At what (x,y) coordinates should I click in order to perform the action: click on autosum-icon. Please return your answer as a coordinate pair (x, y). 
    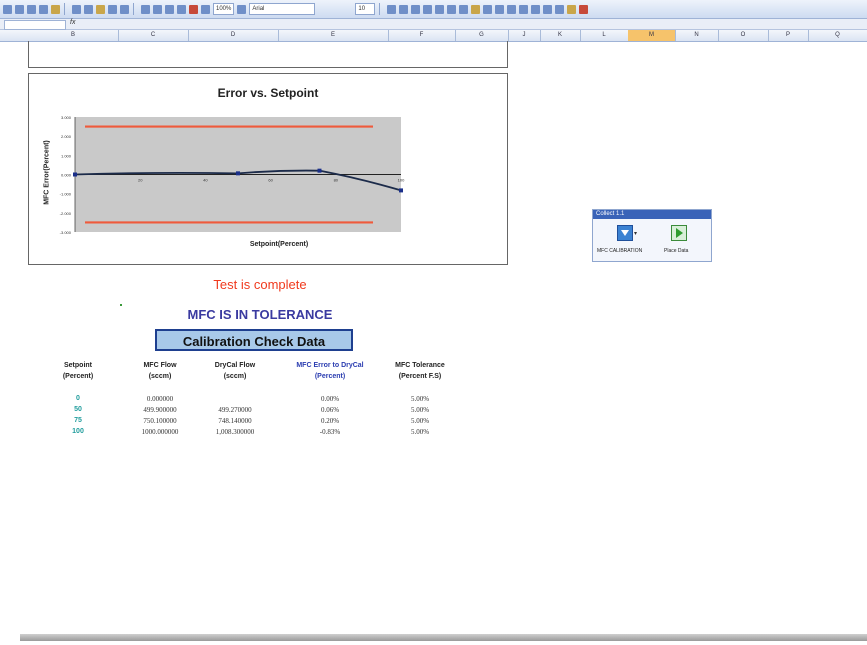
    Looking at the image, I should click on (157, 9).